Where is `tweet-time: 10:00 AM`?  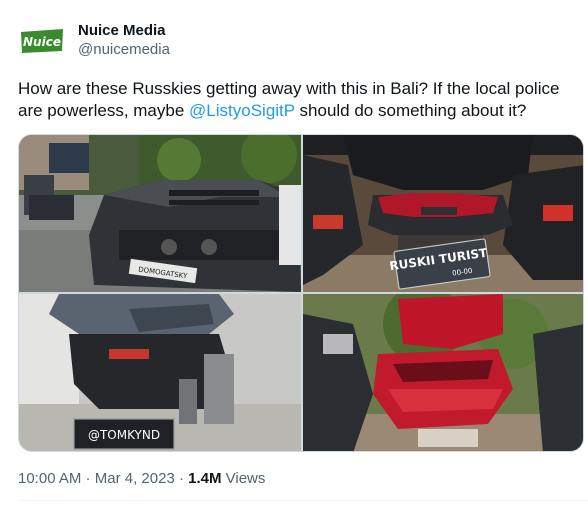 tweet-time: 10:00 AM is located at coordinates (49, 478).